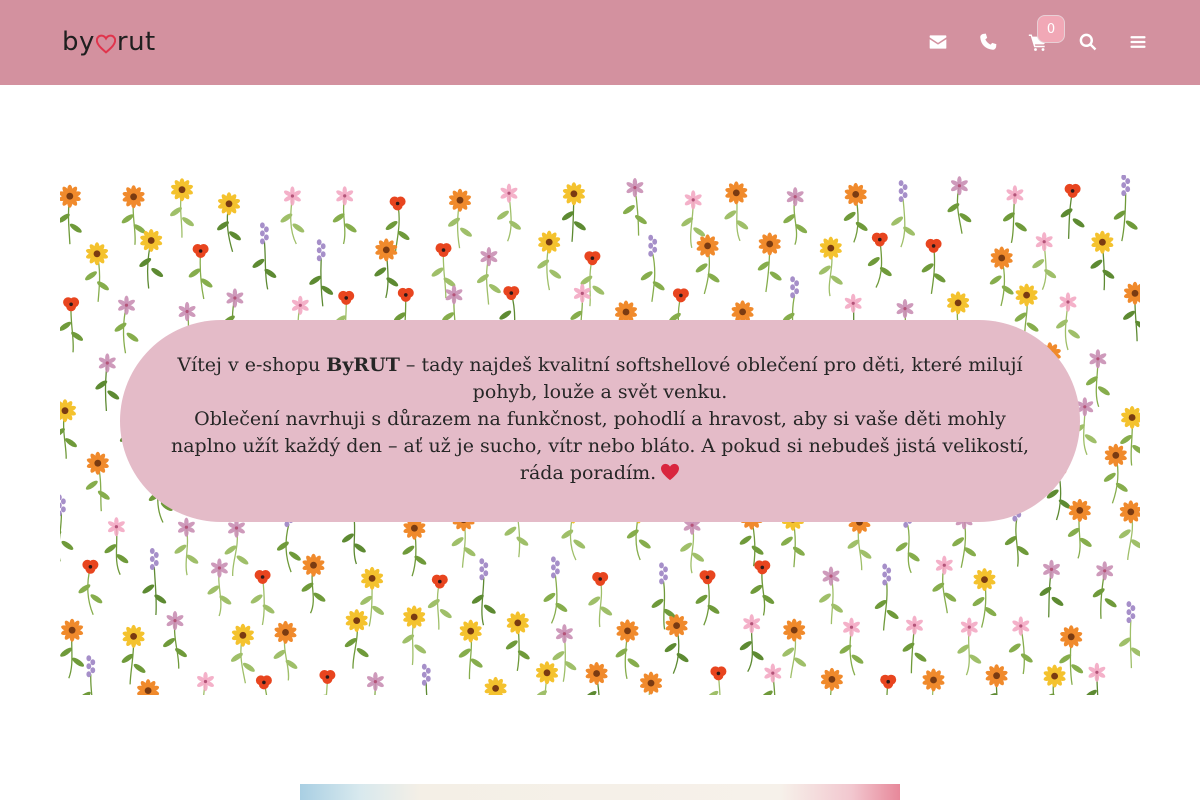  What do you see at coordinates (78, 42) in the screenshot?
I see `logo-text-left: by` at bounding box center [78, 42].